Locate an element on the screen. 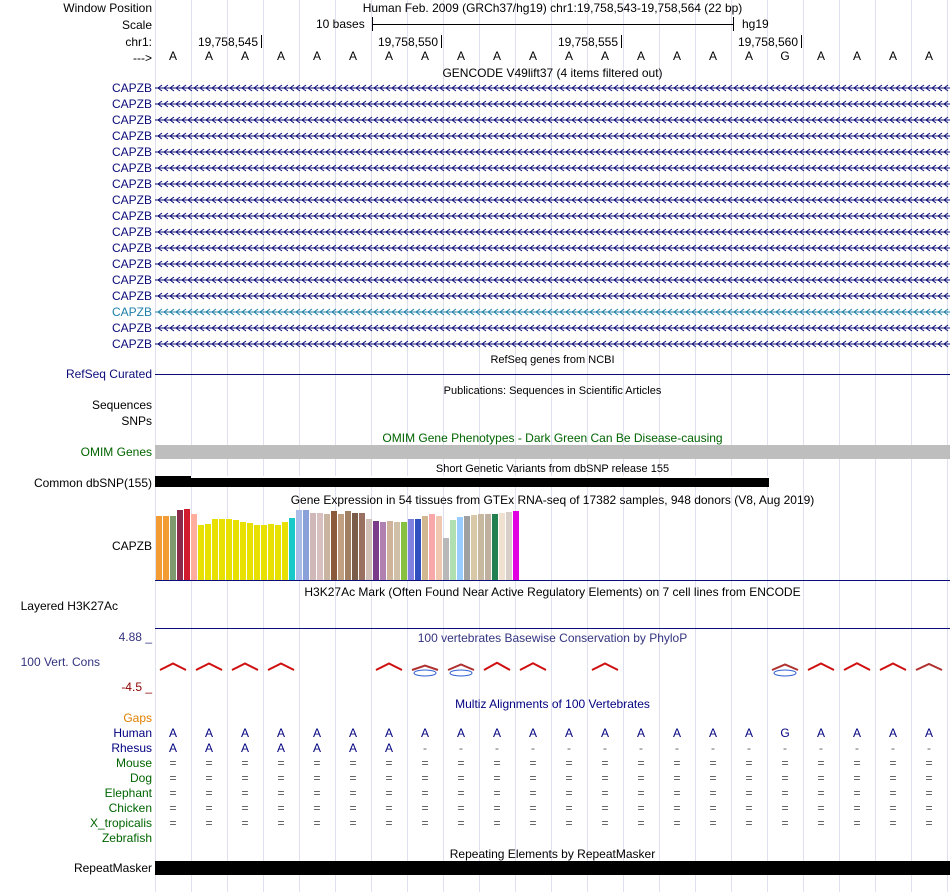 This screenshot has width=950, height=892. multiz-species-label: Elephant is located at coordinates (128, 793).